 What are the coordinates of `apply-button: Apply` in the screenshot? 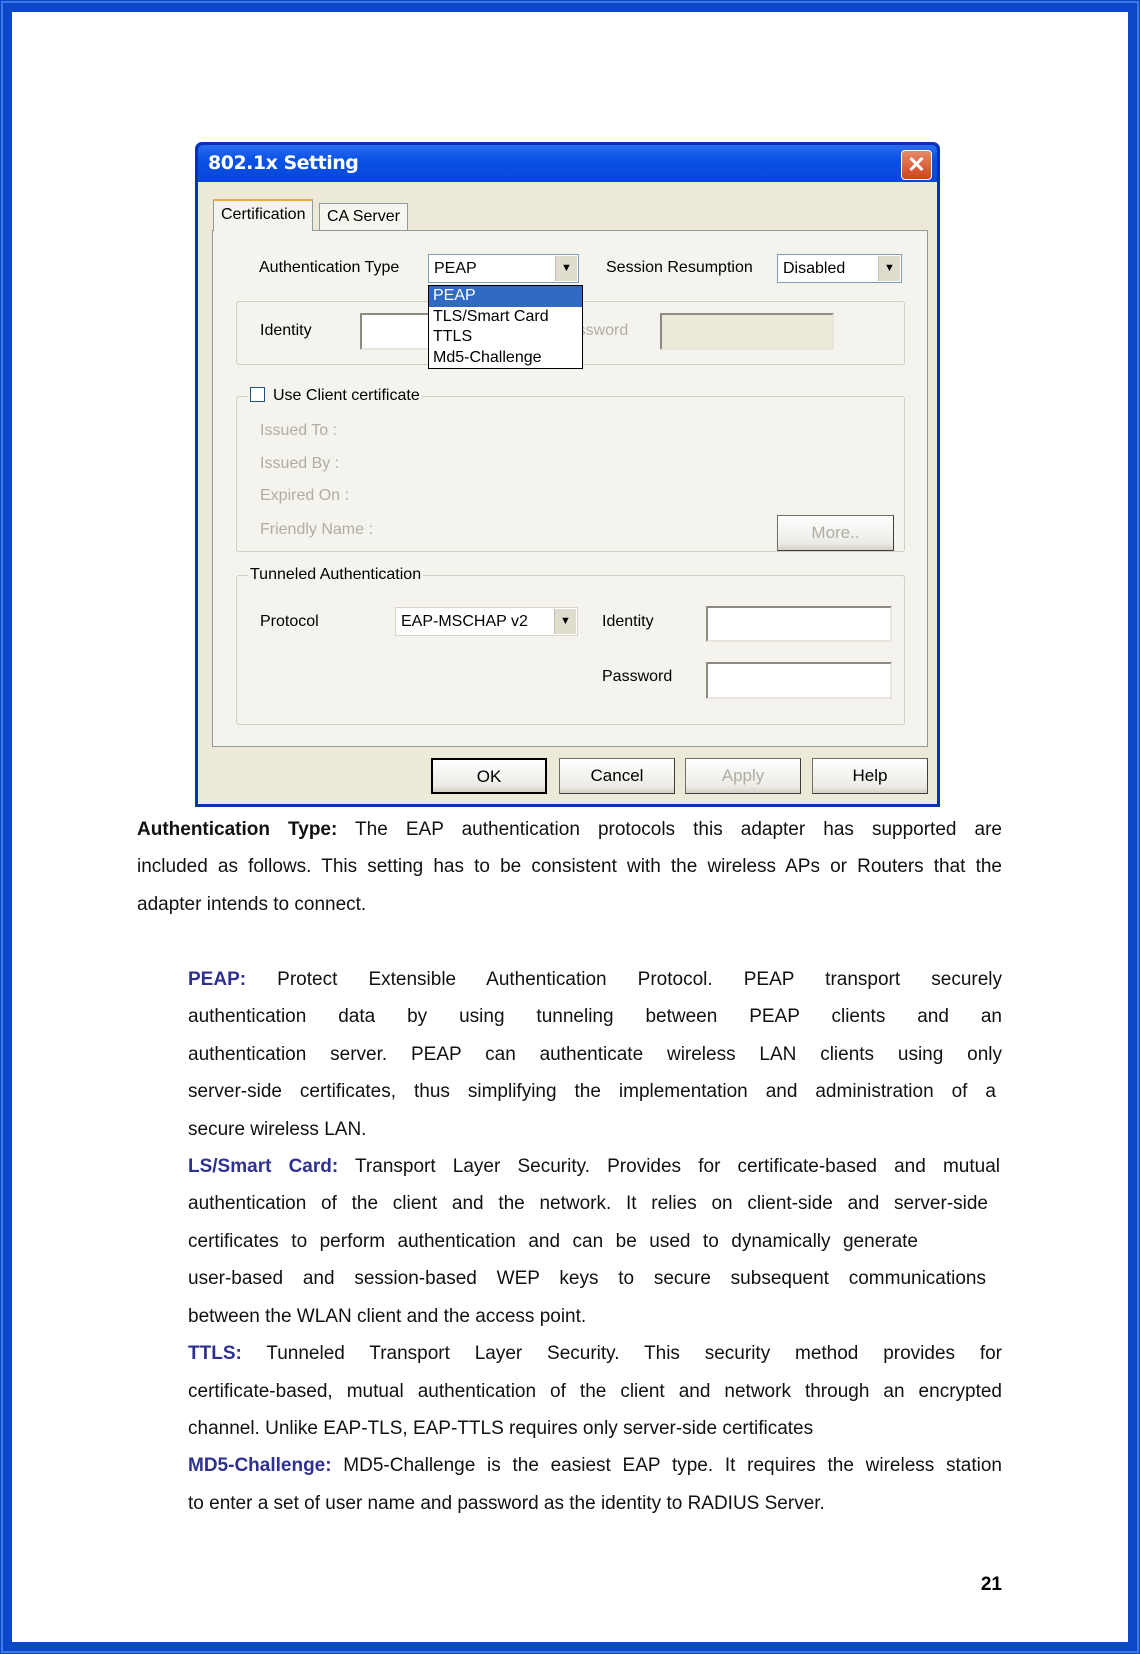 It's located at (743, 776).